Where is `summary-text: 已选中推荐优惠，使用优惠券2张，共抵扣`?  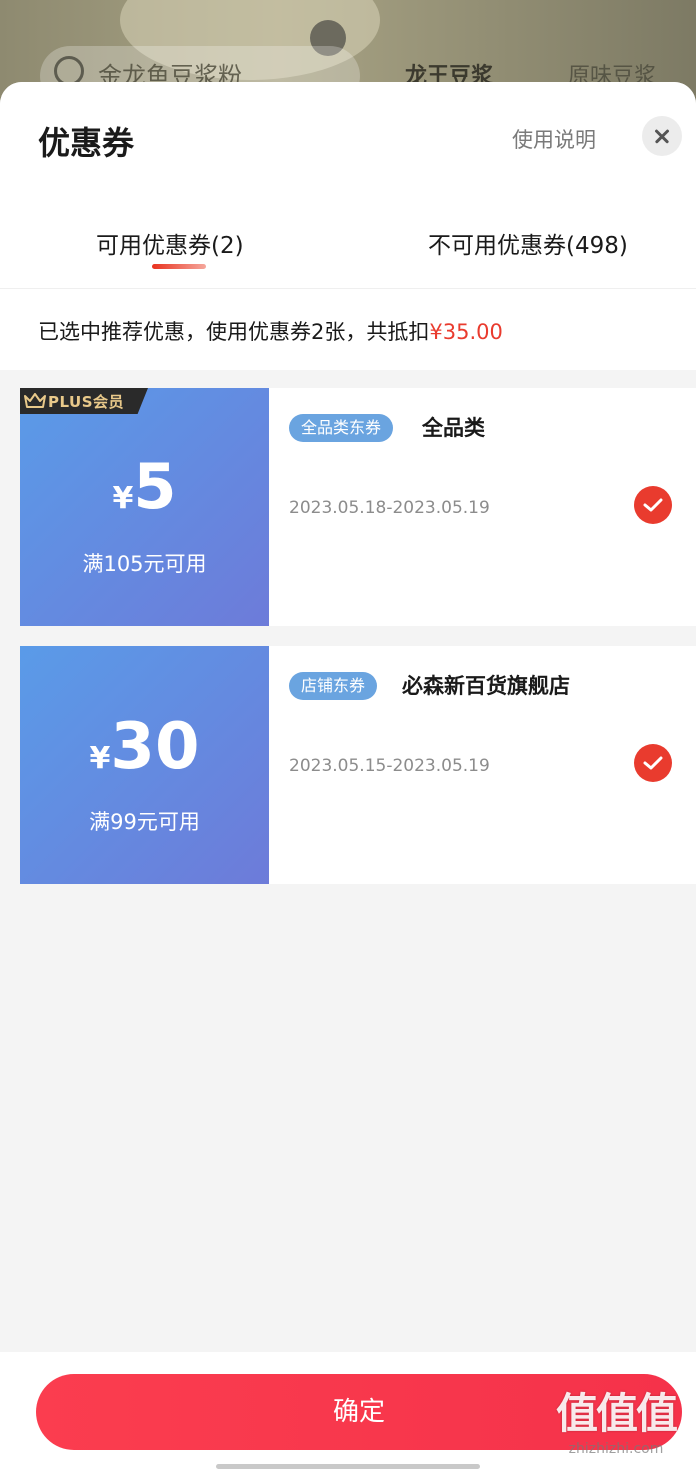
summary-text: 已选中推荐优惠，使用优惠券2张，共抵扣 is located at coordinates (234, 332).